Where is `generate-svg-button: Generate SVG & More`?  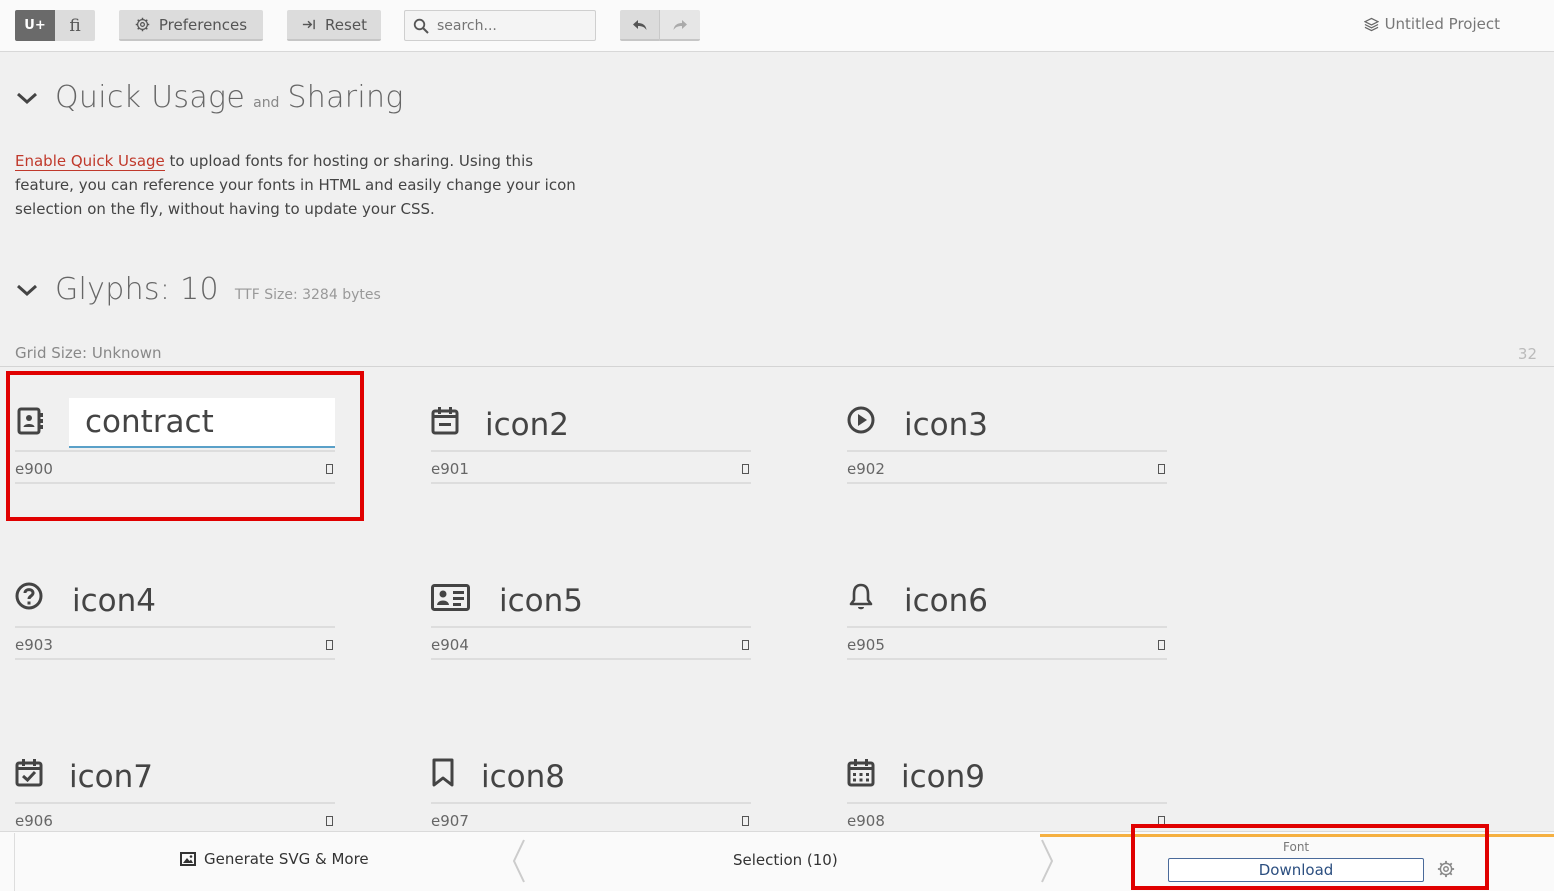 generate-svg-button: Generate SVG & More is located at coordinates (274, 859).